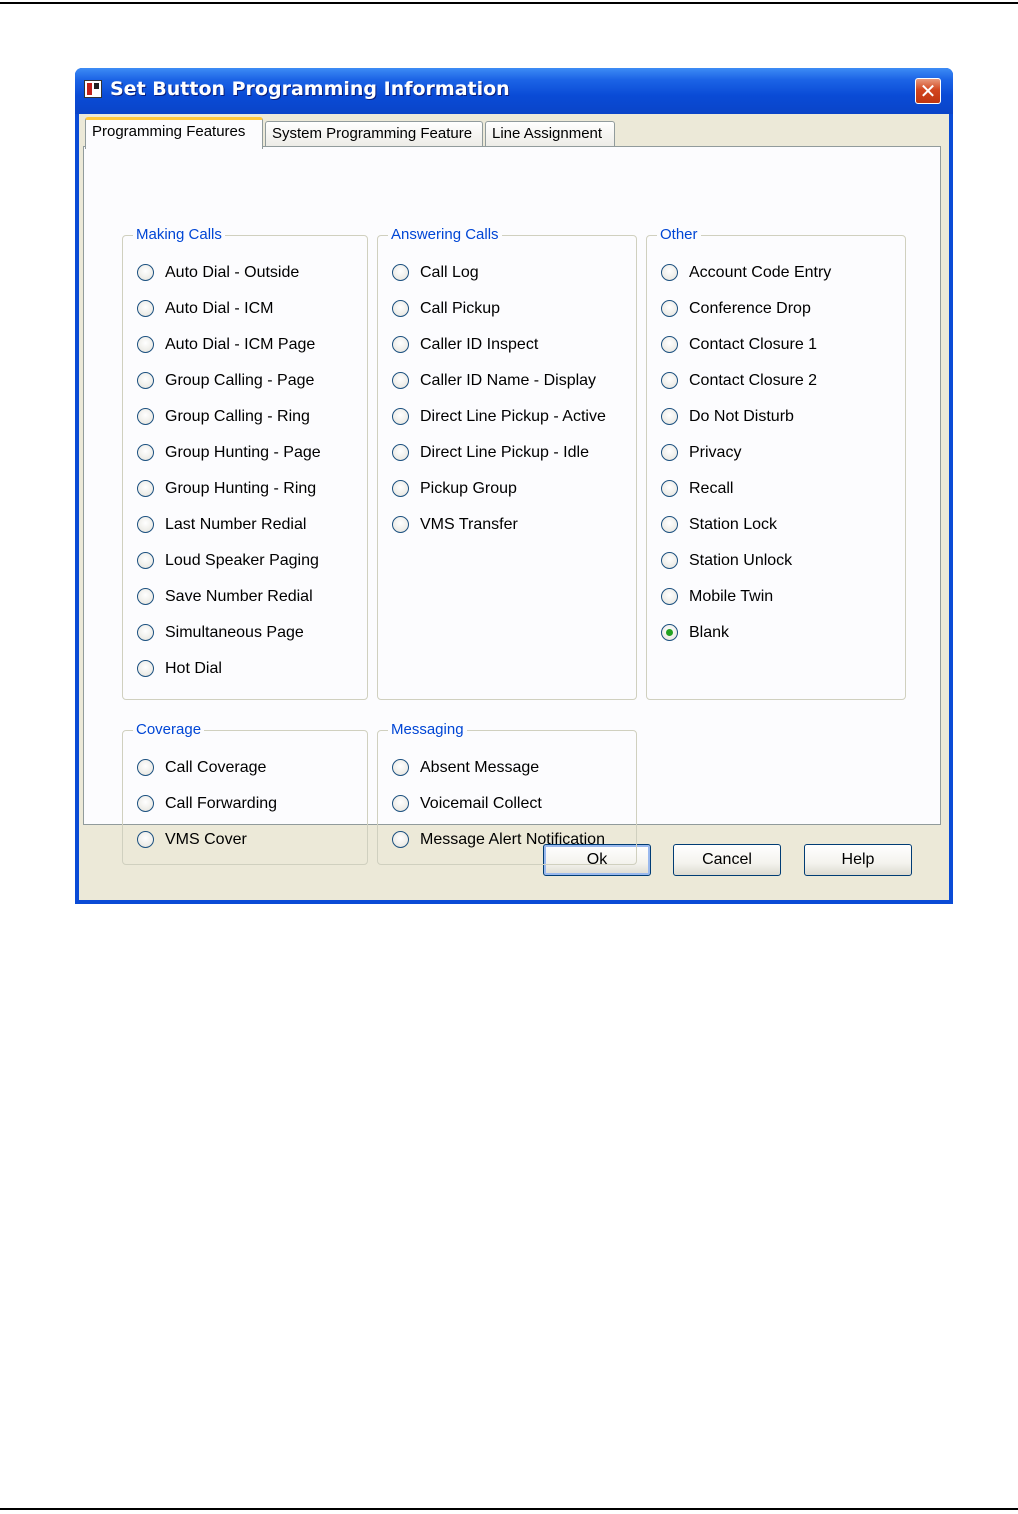 This screenshot has width=1018, height=1514. What do you see at coordinates (760, 273) in the screenshot?
I see `radio-label: Account Code Entry` at bounding box center [760, 273].